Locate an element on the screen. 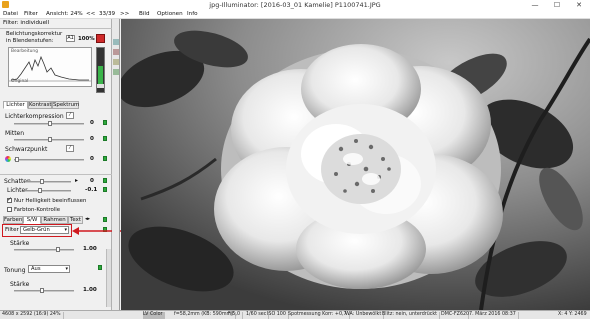  schwarzpunkt-value: 0 is located at coordinates (92, 159).